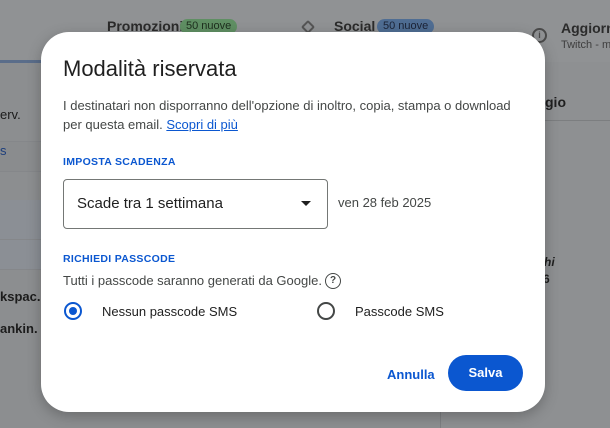 The height and width of the screenshot is (428, 610). I want to click on expiry-section-title: IMPOSTA SCADENZA, so click(119, 162).